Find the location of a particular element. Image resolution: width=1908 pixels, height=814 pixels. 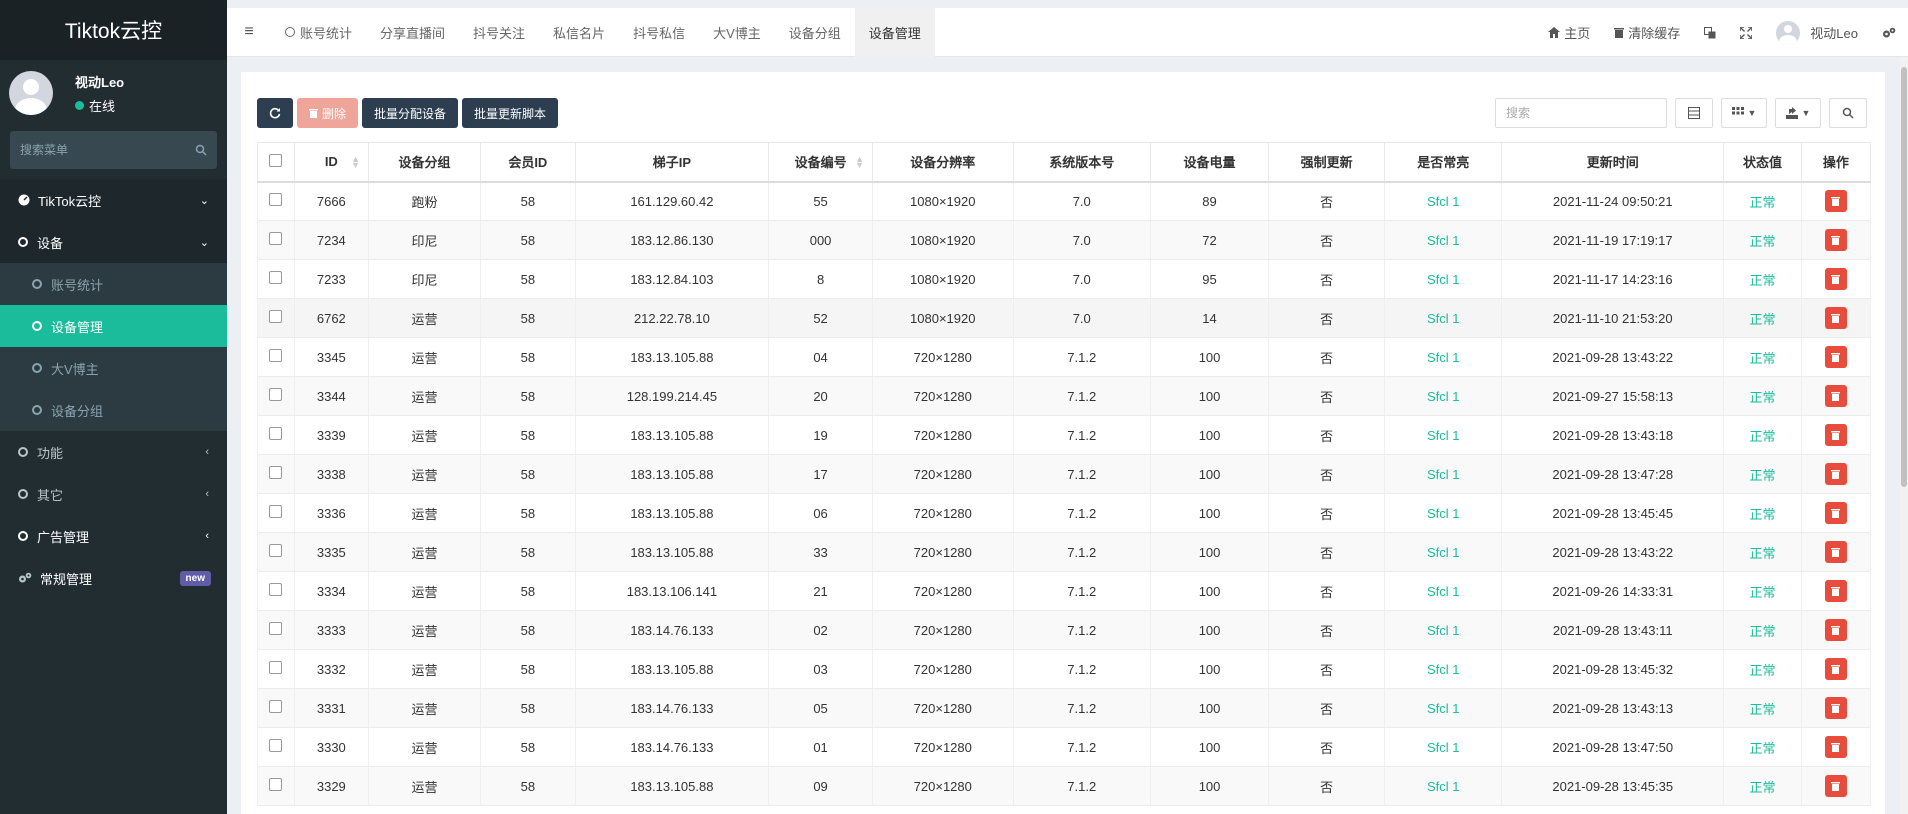

column-header-device-no: 设备编号 ▲ ▼ is located at coordinates (820, 162).